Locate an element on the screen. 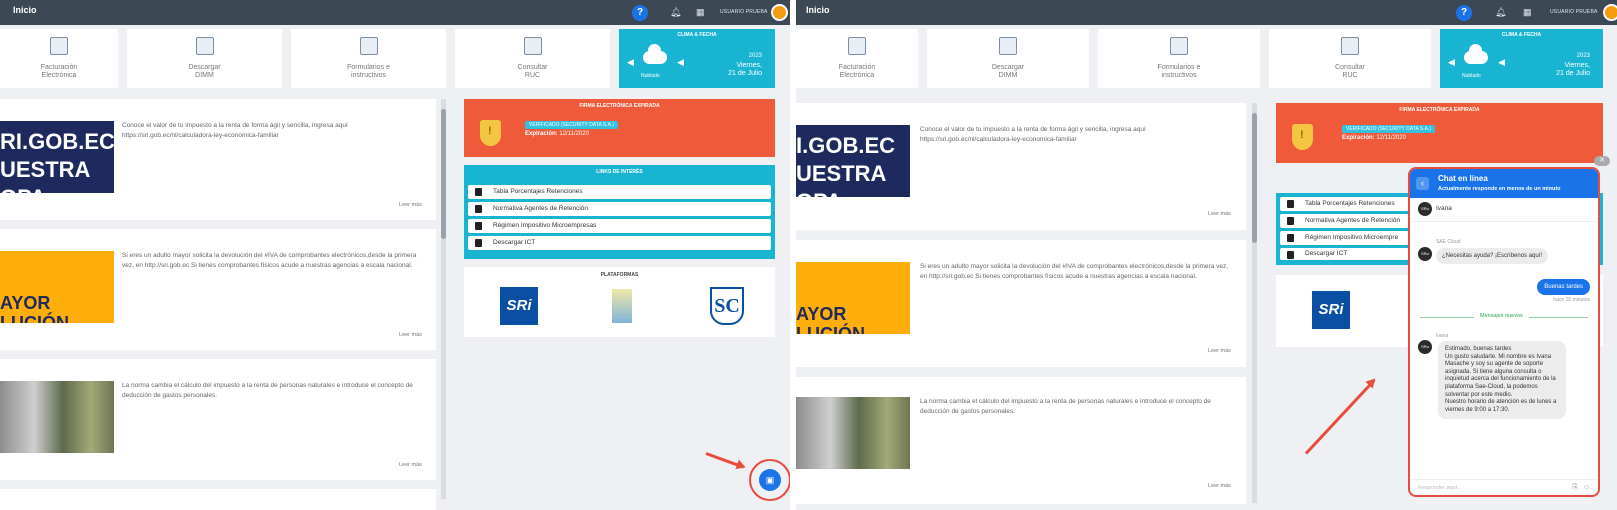  bot-message: ¿Necesitas ayuda? ¡Escríbenos aquí! is located at coordinates (1492, 256).